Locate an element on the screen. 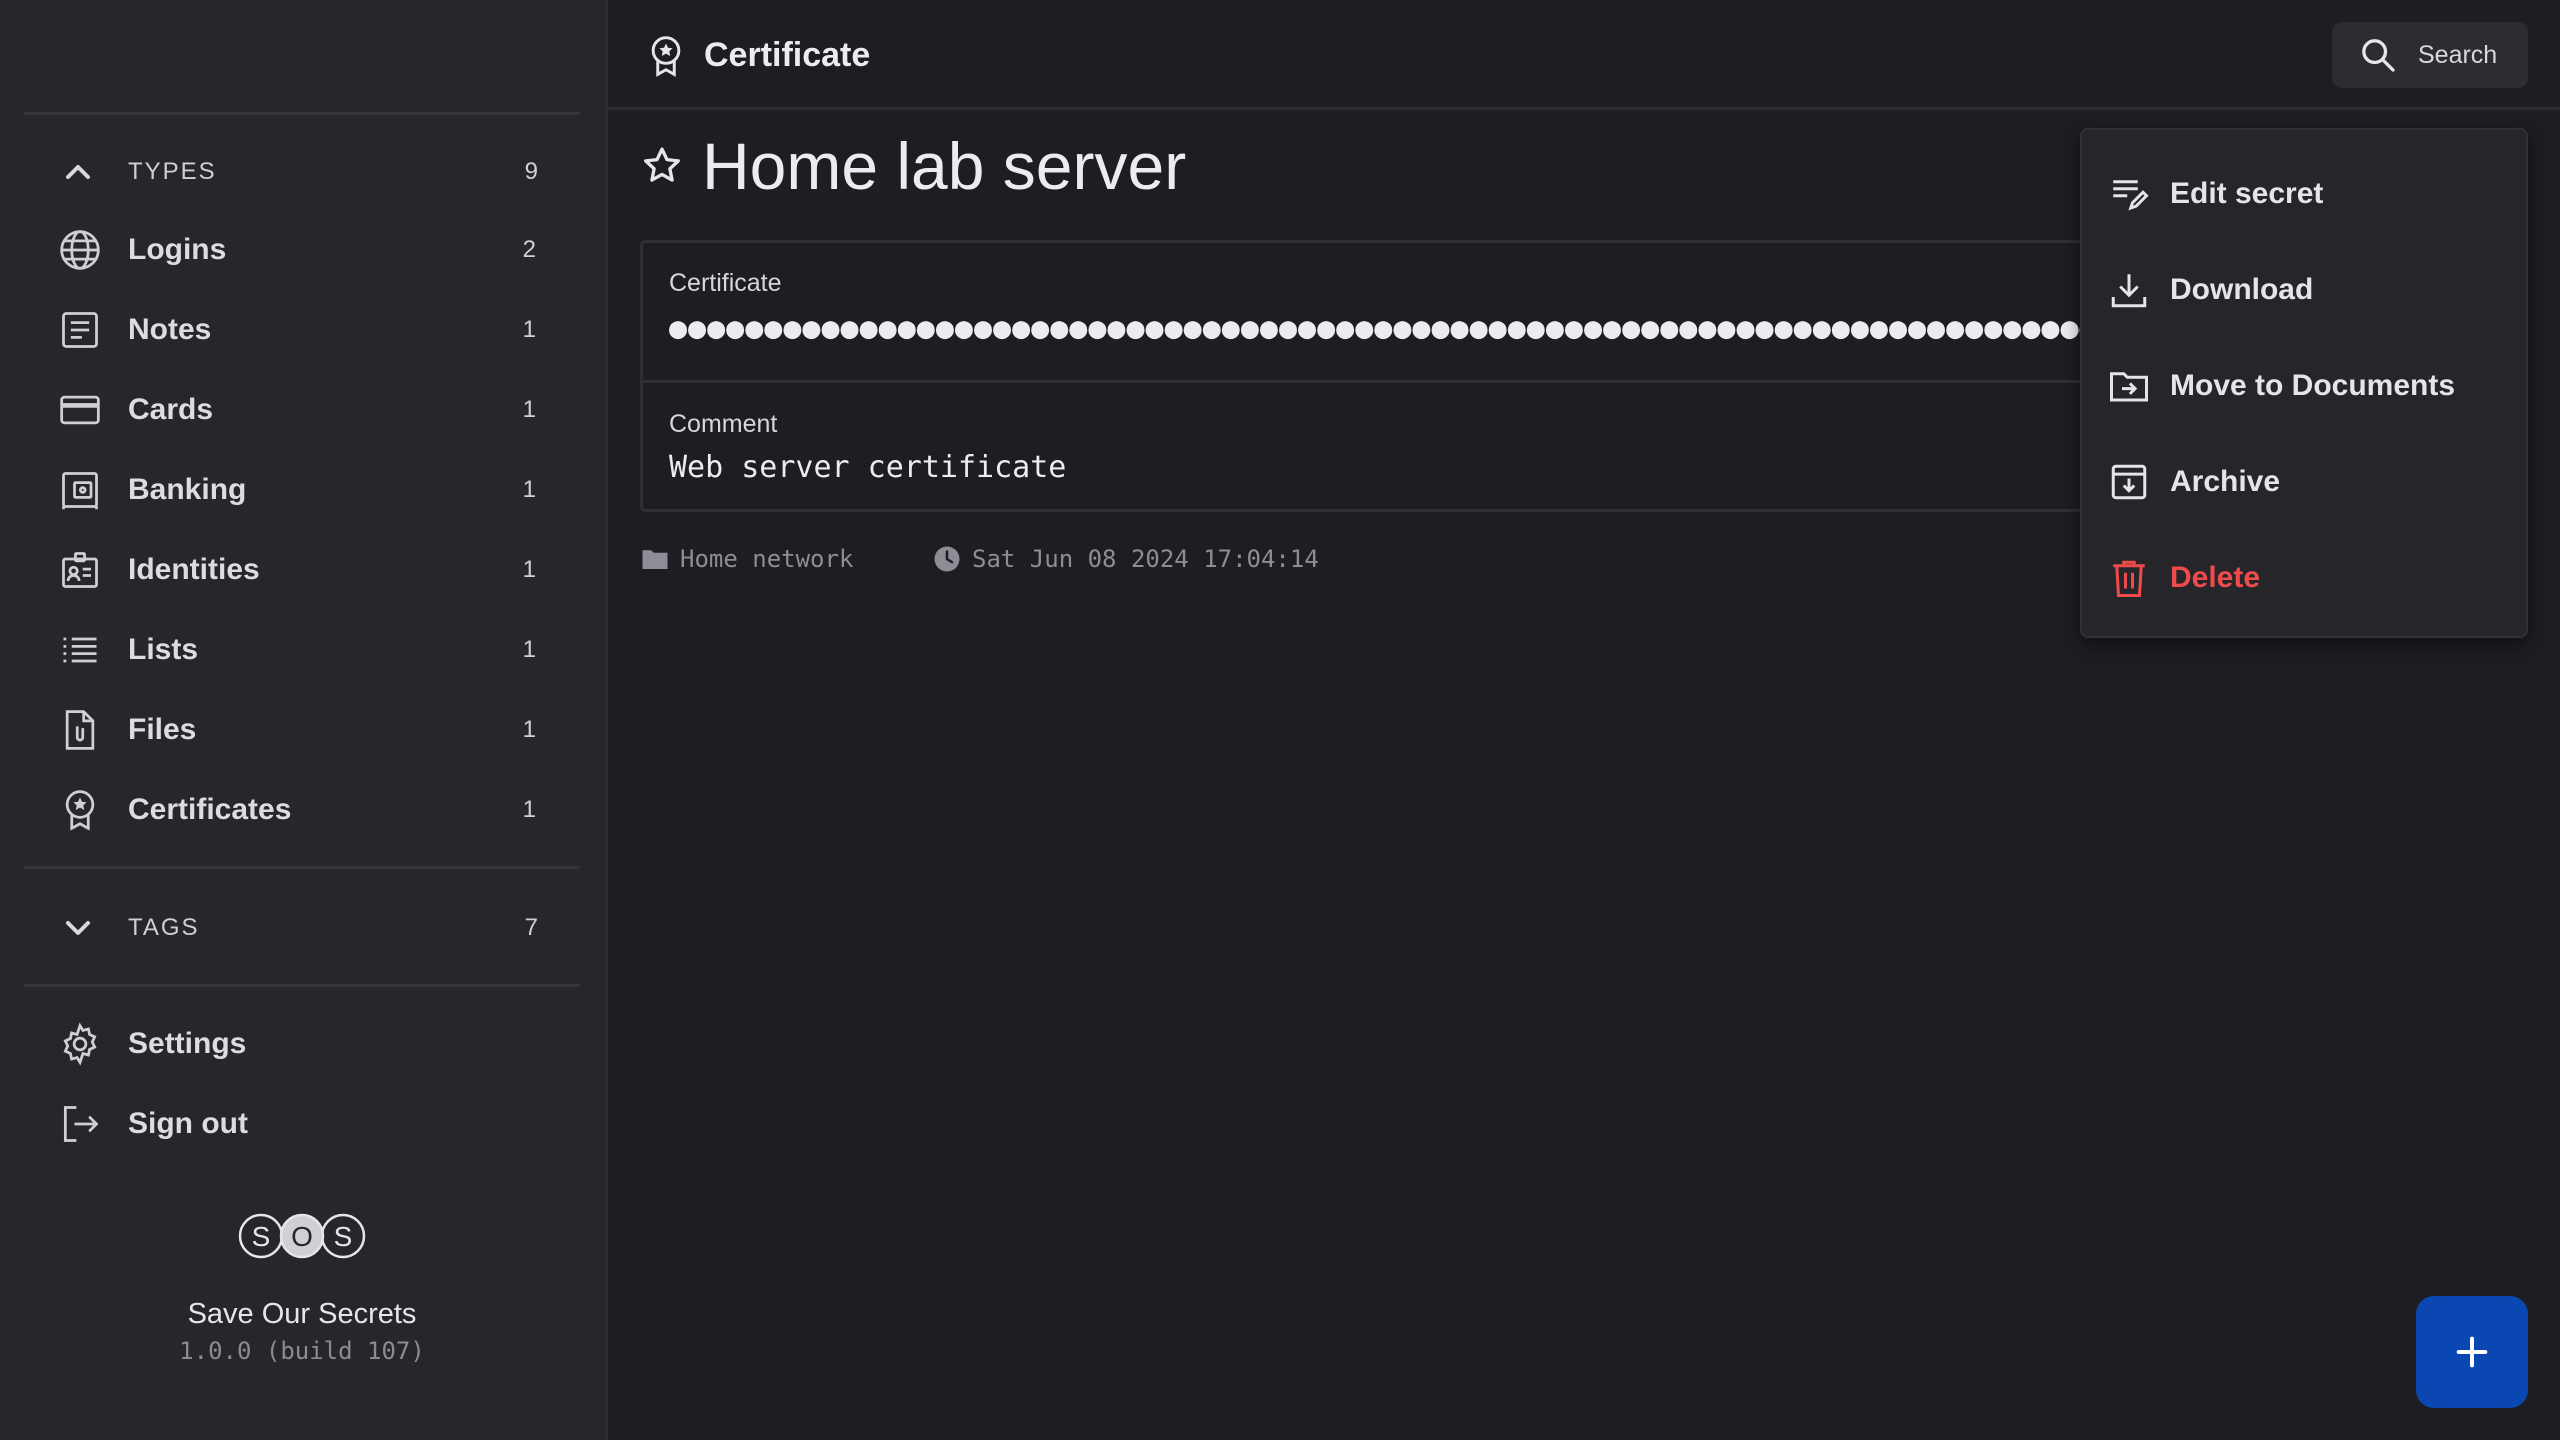 Image resolution: width=2560 pixels, height=1440 pixels. app-logo: S O S is located at coordinates (302, 1236).